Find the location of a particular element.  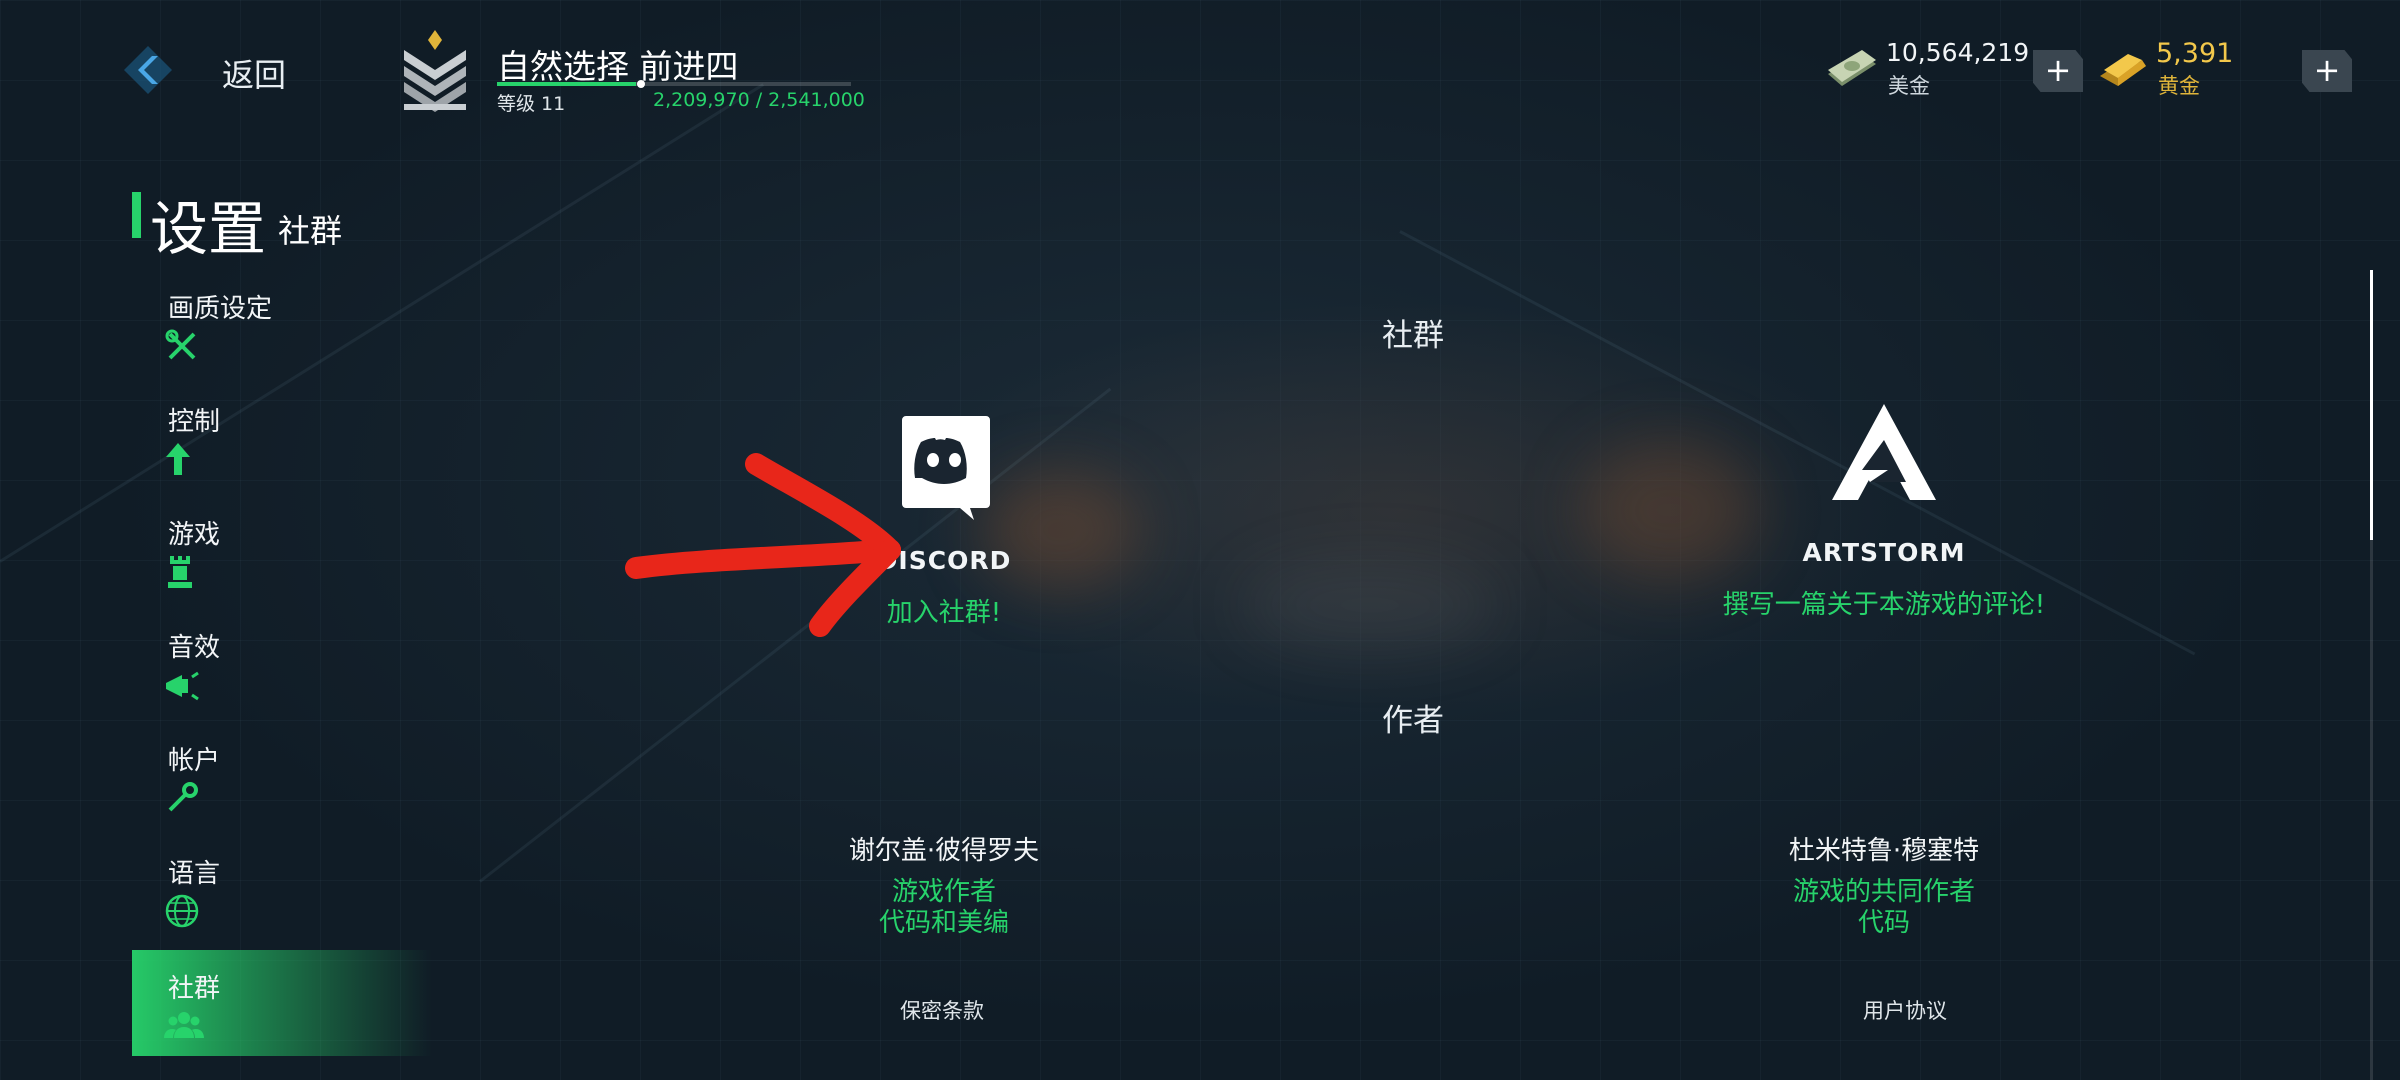

xp-text: 2,209,970 / 2,541,000 is located at coordinates (759, 100).